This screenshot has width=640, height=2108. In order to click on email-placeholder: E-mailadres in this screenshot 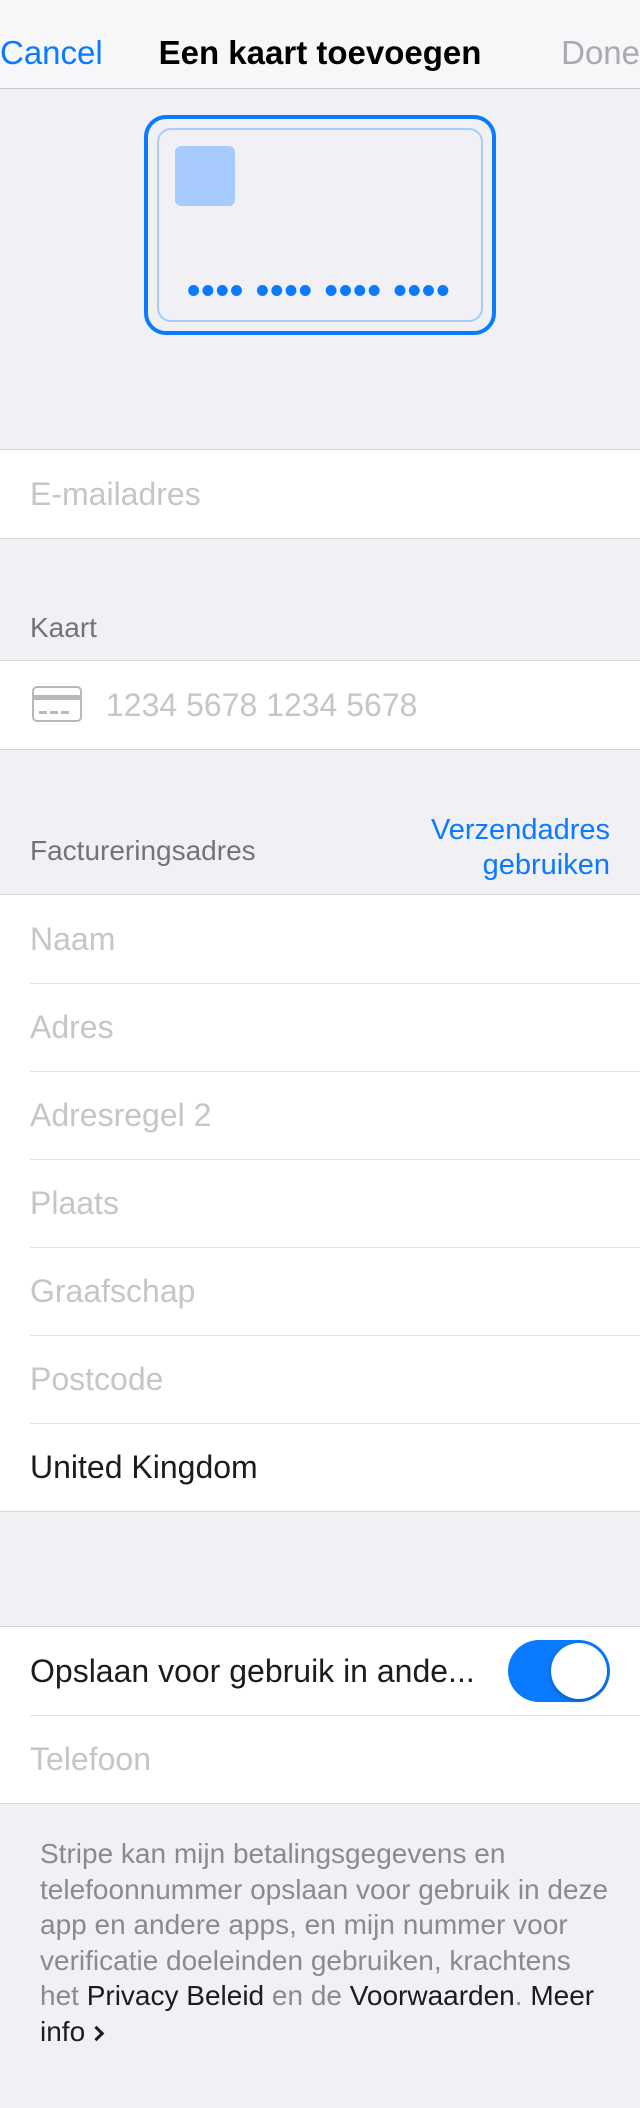, I will do `click(115, 494)`.